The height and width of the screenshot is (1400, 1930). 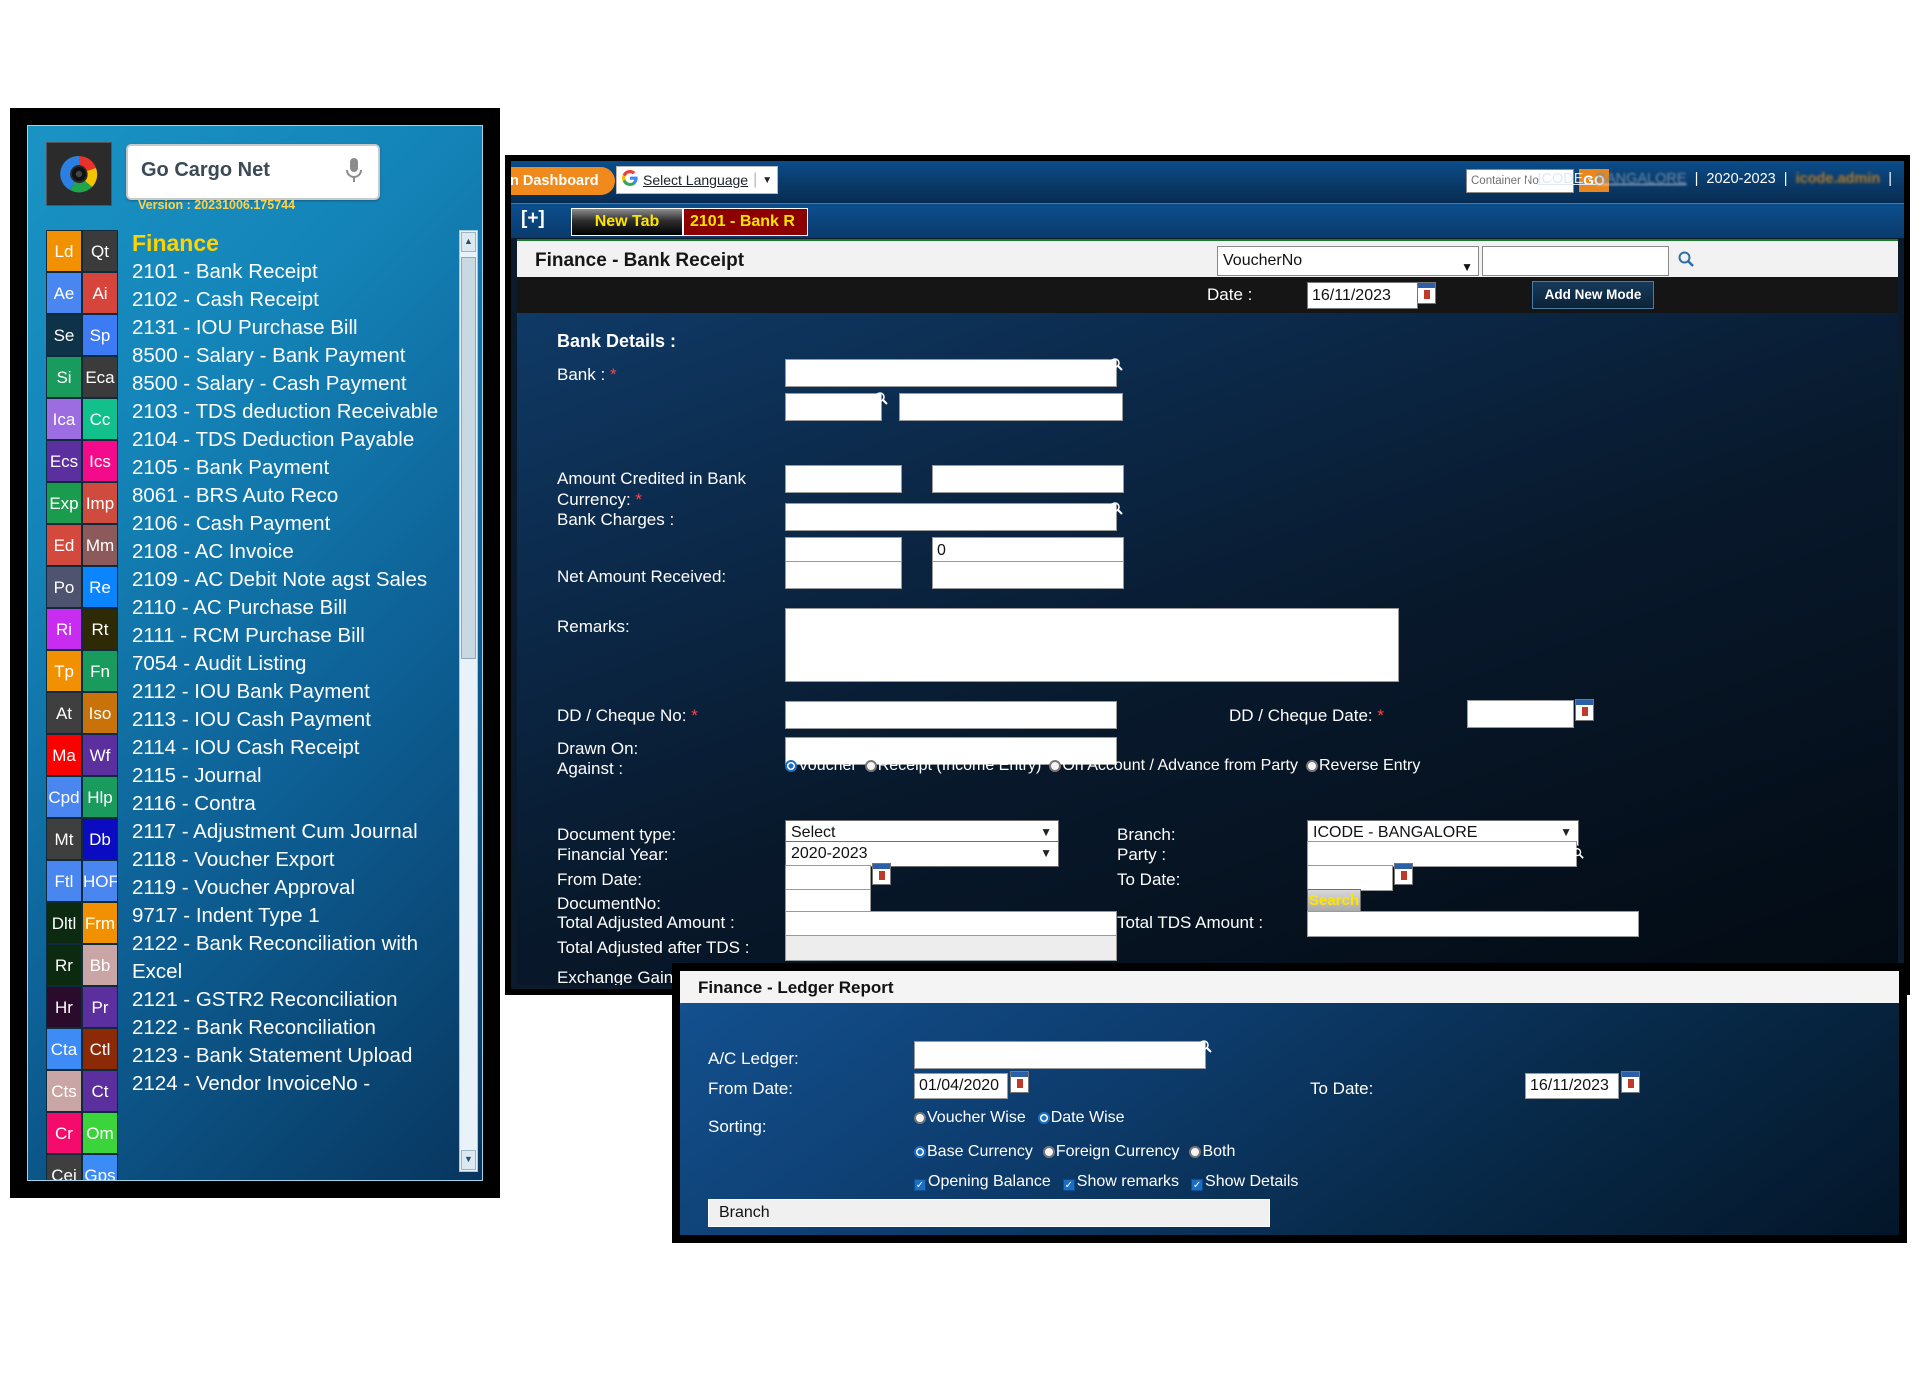 What do you see at coordinates (951, 715) in the screenshot?
I see `dd-cheque-no-input` at bounding box center [951, 715].